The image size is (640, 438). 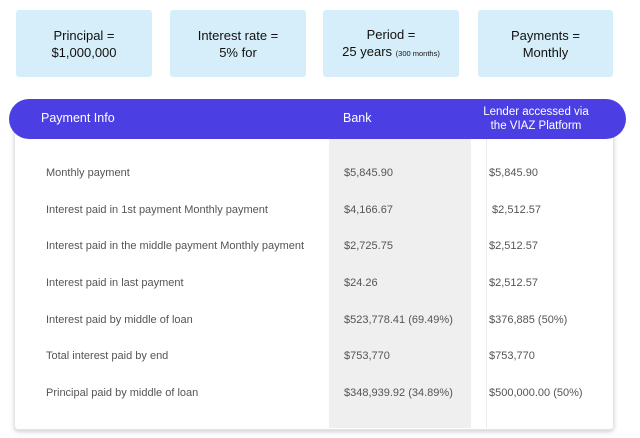 I want to click on interest-rate-label: Interest rate =, so click(x=238, y=35).